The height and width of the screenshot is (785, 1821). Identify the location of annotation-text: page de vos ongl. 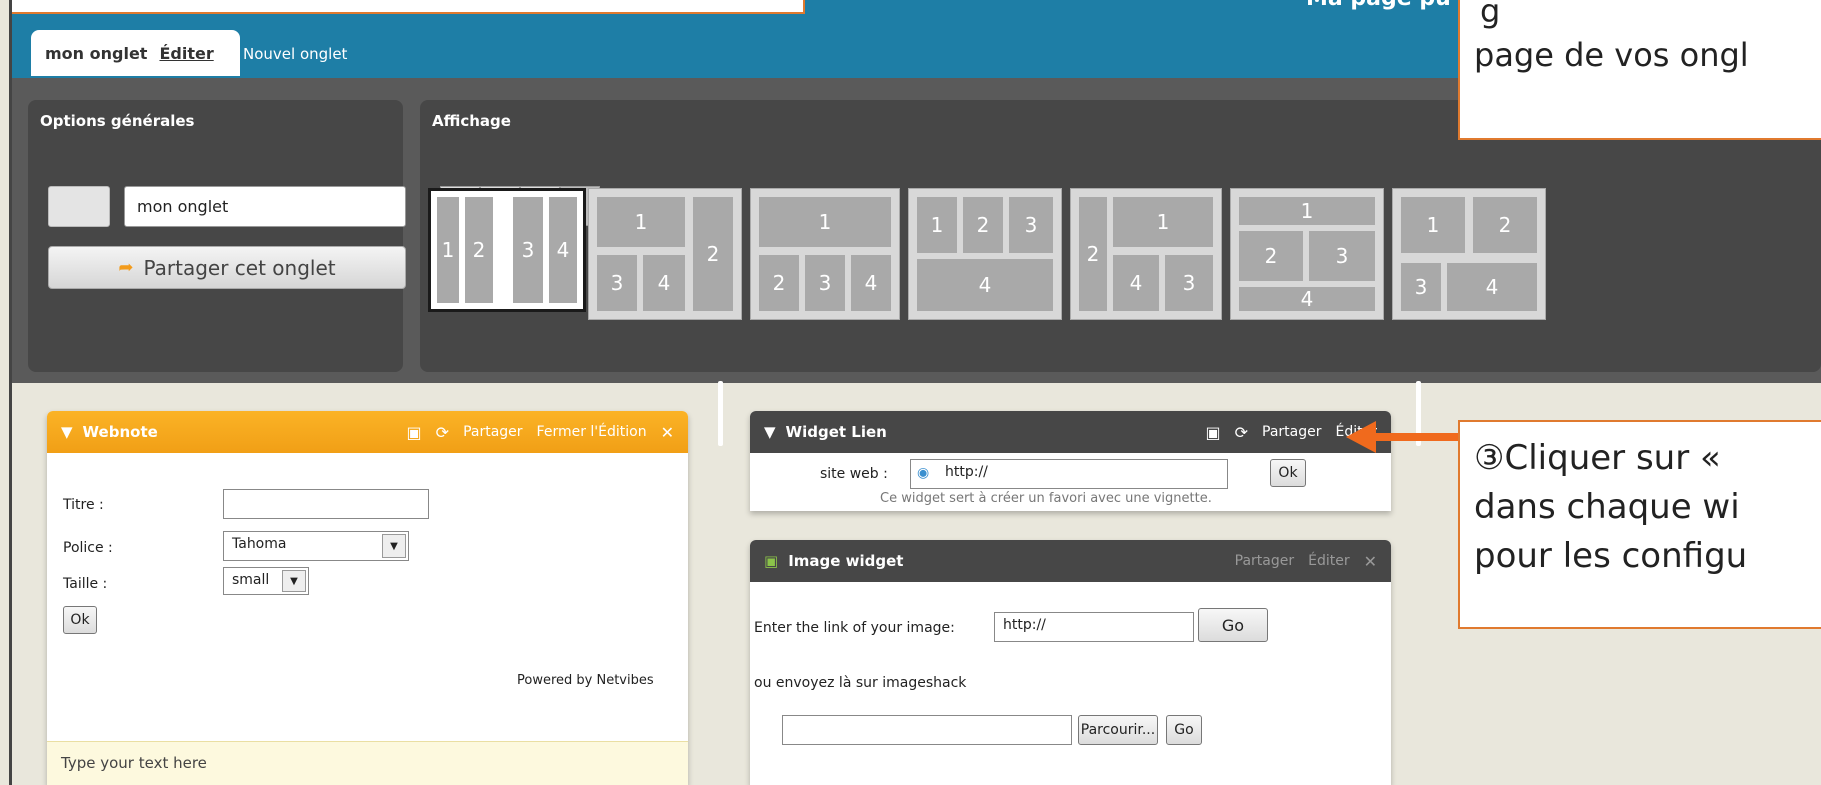
(1611, 55).